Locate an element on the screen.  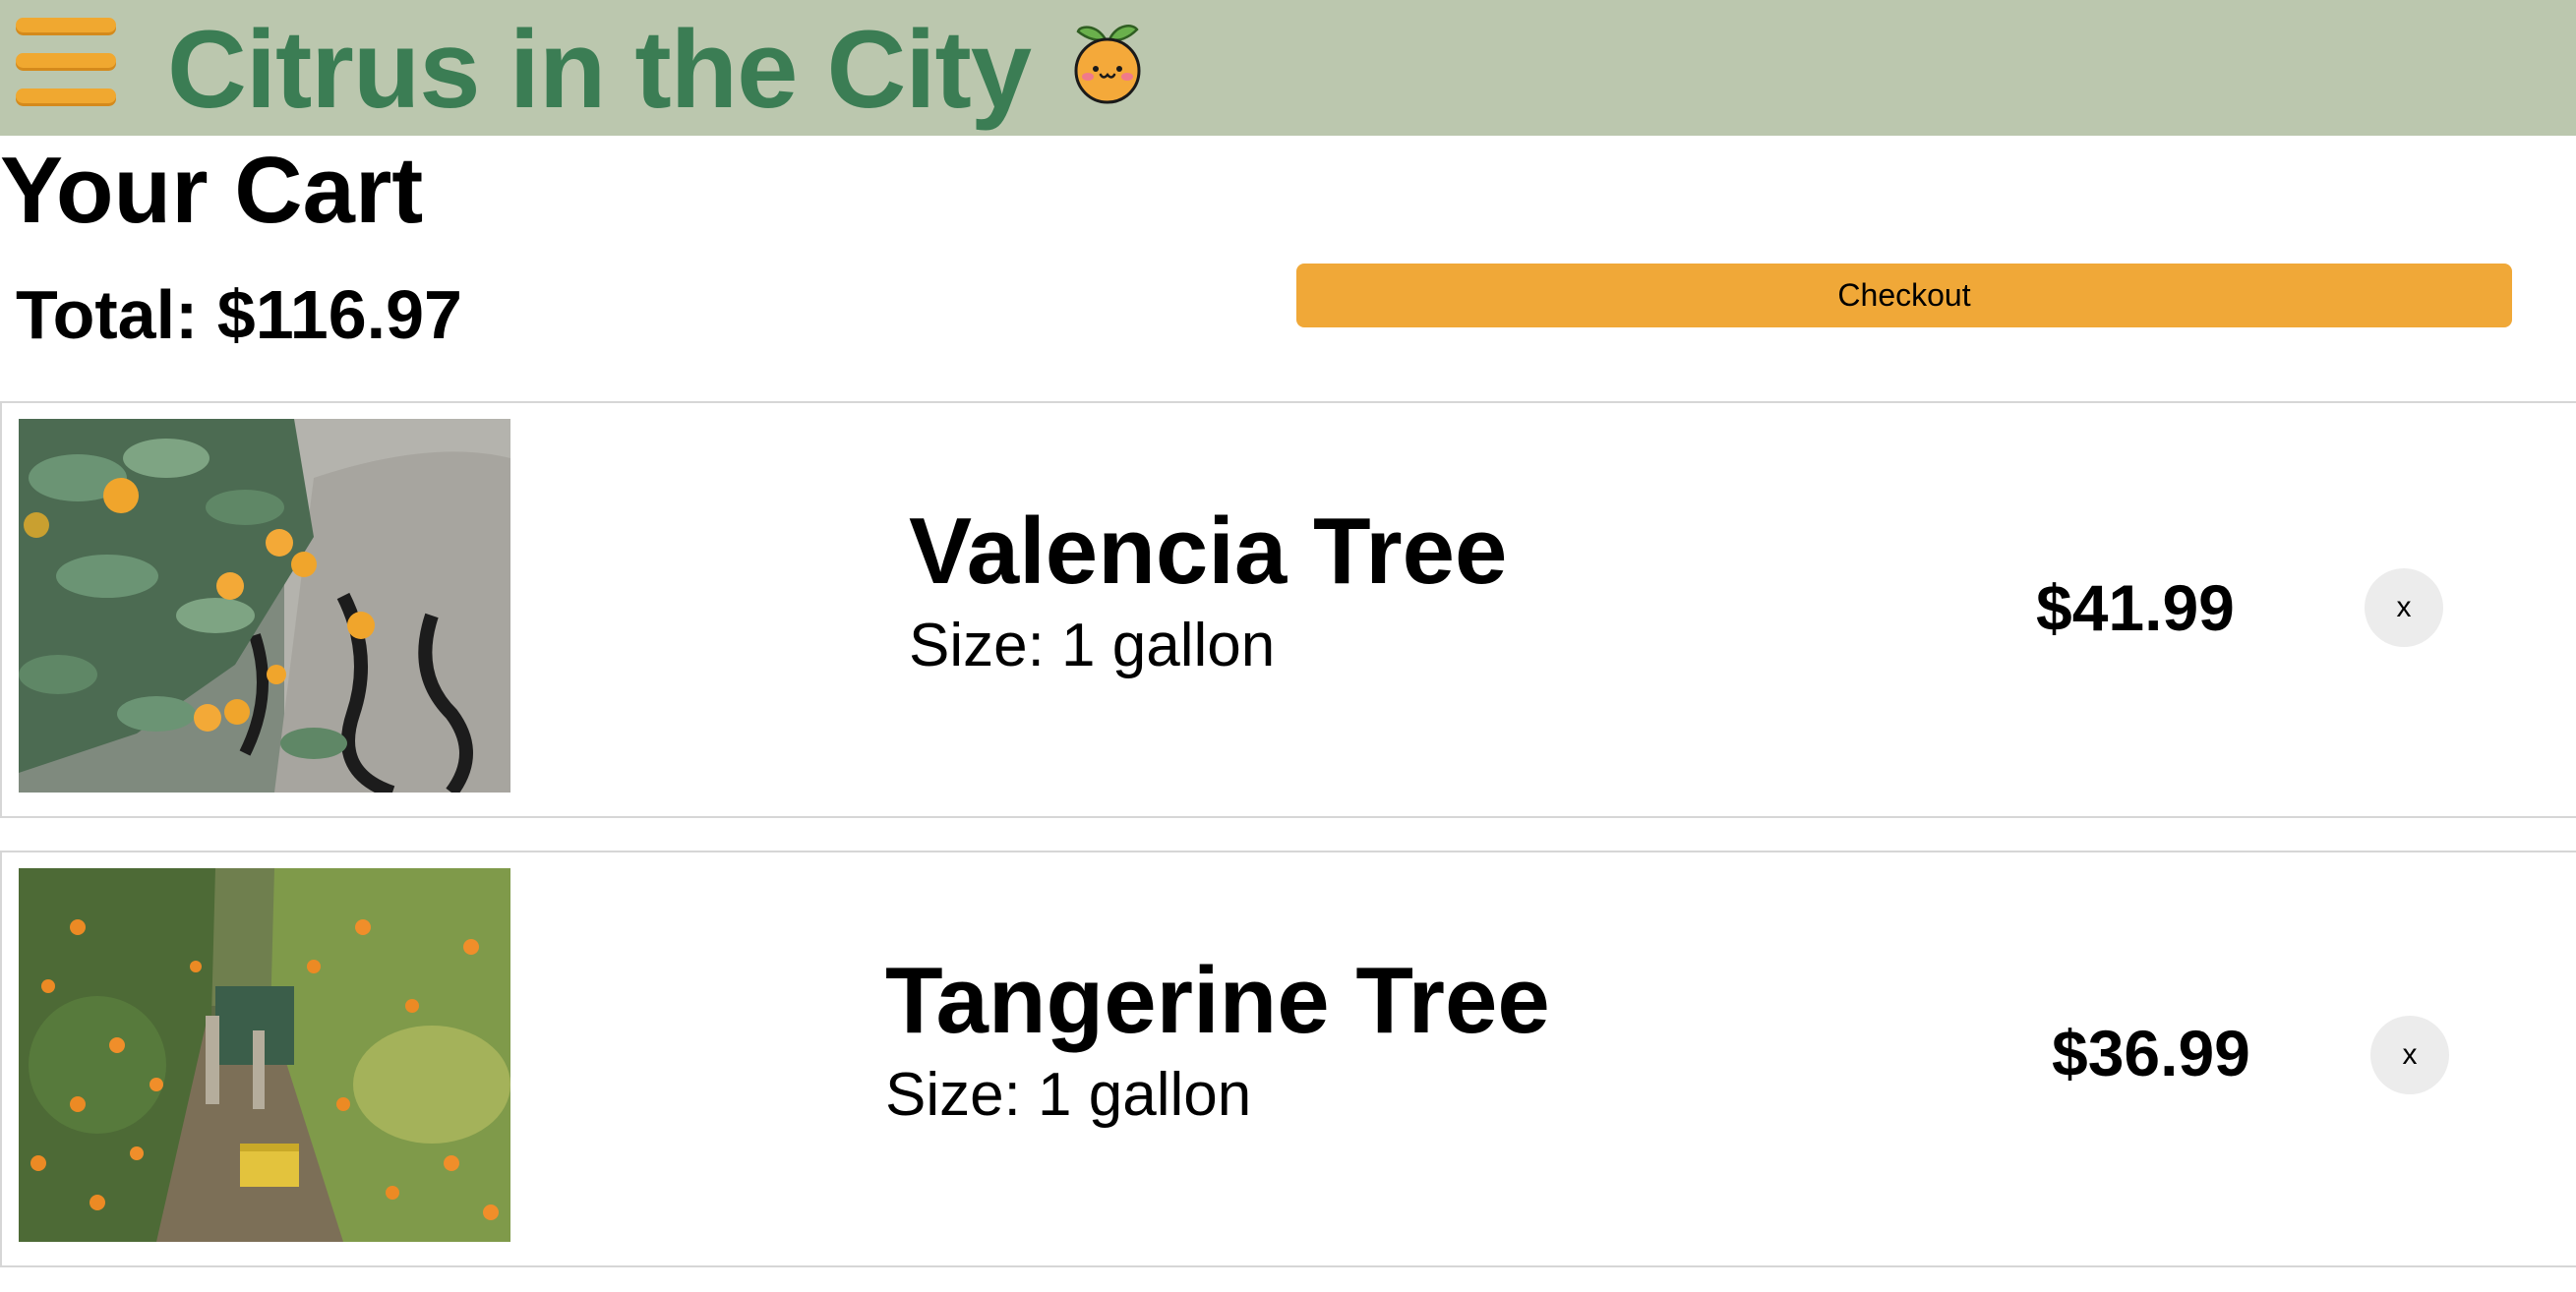
item-name: Valencia Tree is located at coordinates (1208, 551).